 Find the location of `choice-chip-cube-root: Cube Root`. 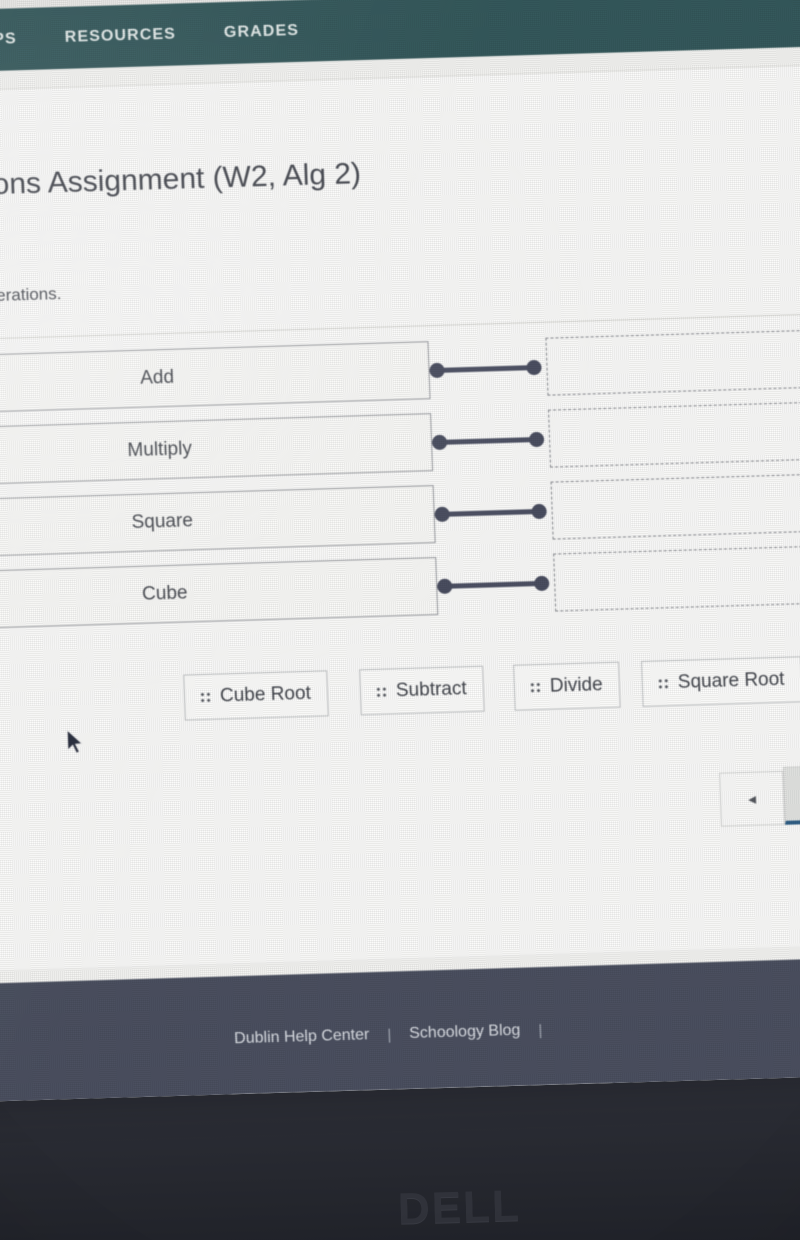

choice-chip-cube-root: Cube Root is located at coordinates (256, 695).